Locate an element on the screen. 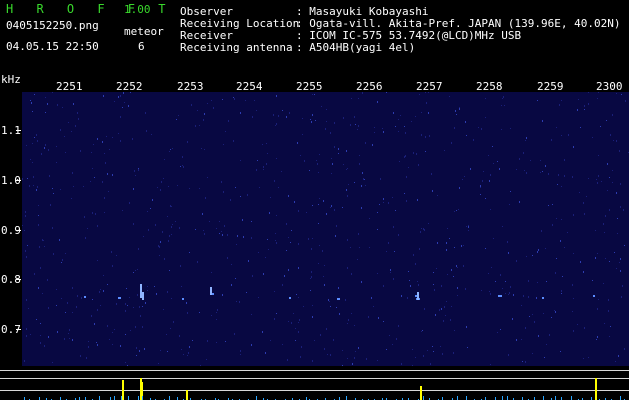 This screenshot has height=400, width=629. meteor-label: meteor is located at coordinates (144, 31).